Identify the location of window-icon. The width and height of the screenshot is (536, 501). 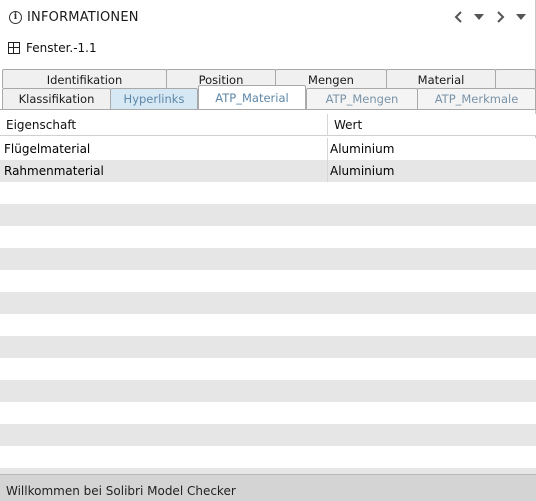
(14, 48).